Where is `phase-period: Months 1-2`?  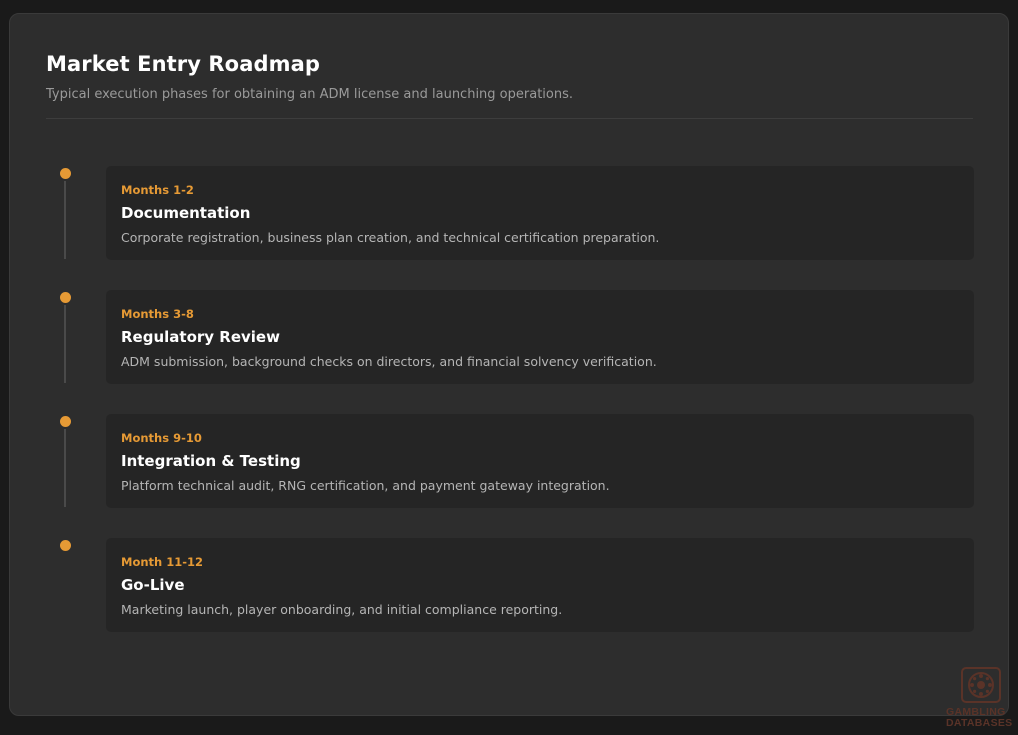
phase-period: Months 1-2 is located at coordinates (157, 190).